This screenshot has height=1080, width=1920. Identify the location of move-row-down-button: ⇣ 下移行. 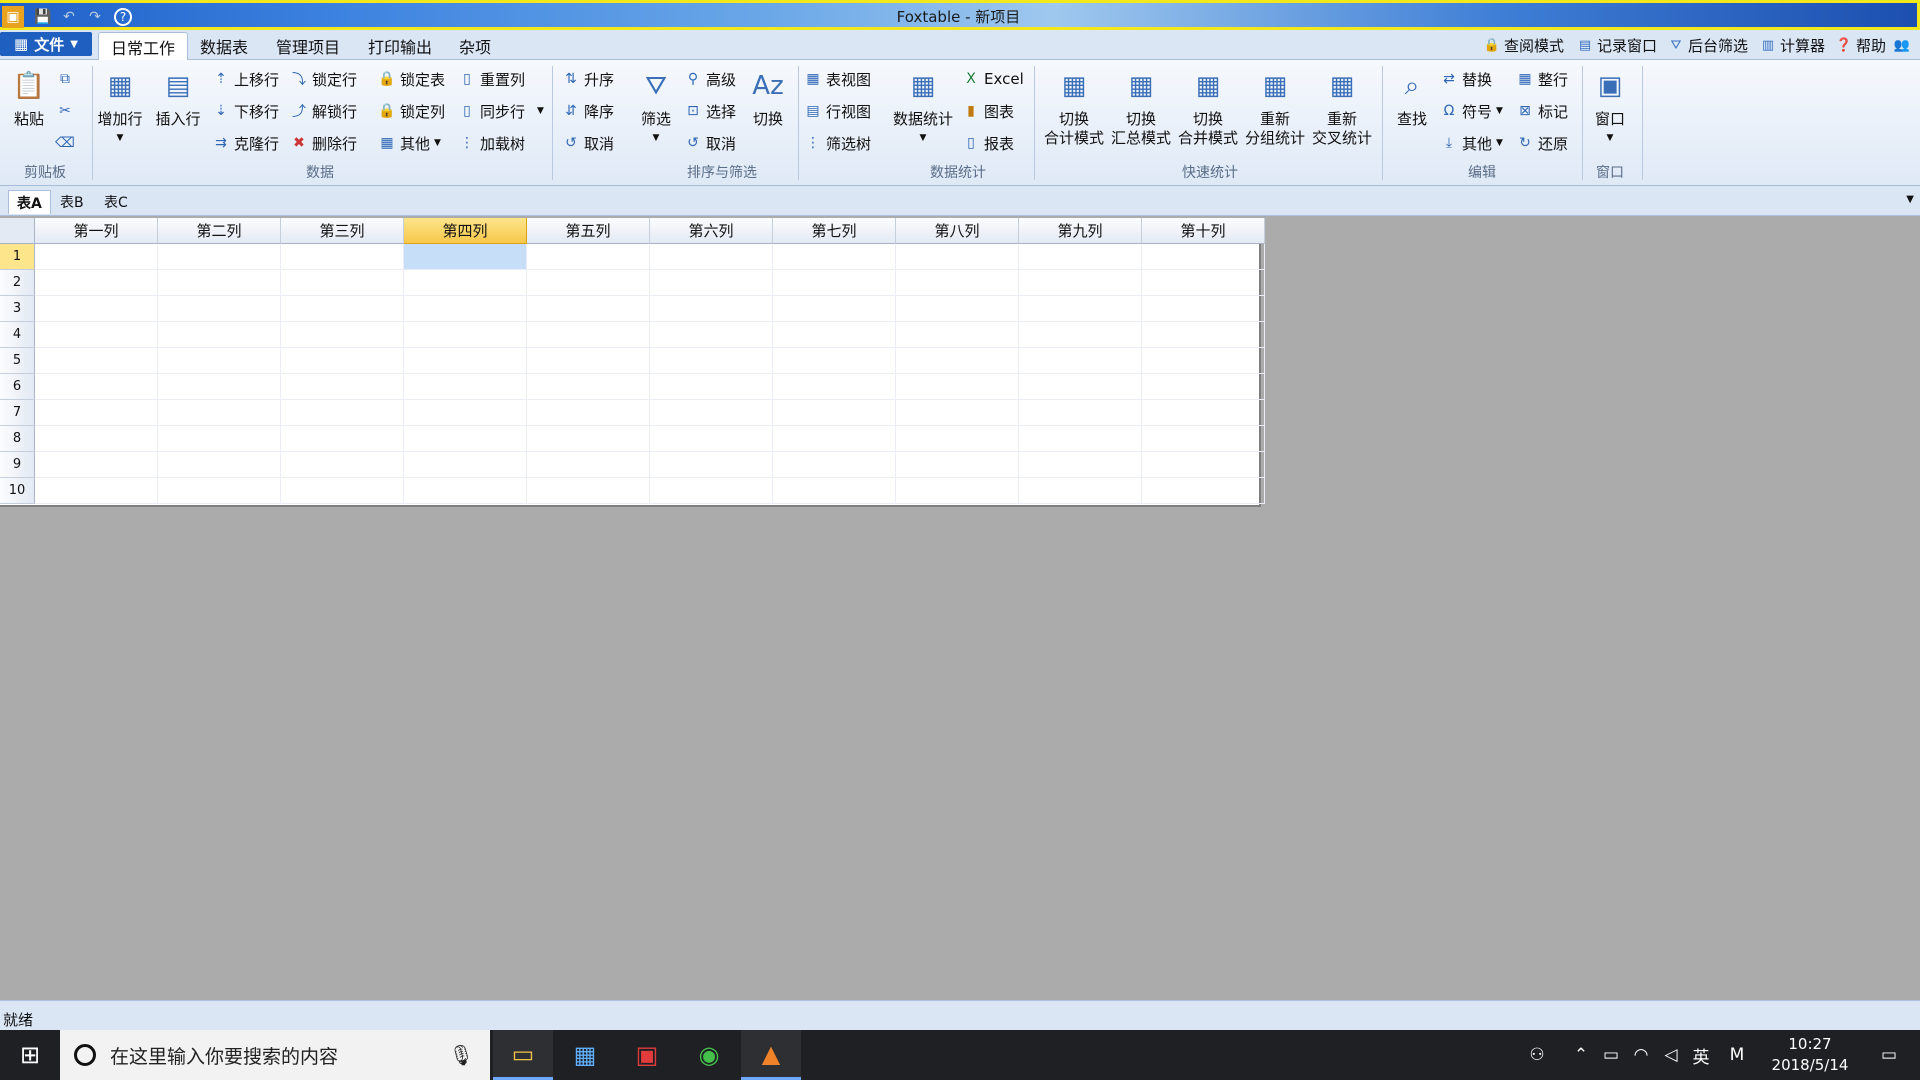
(245, 111).